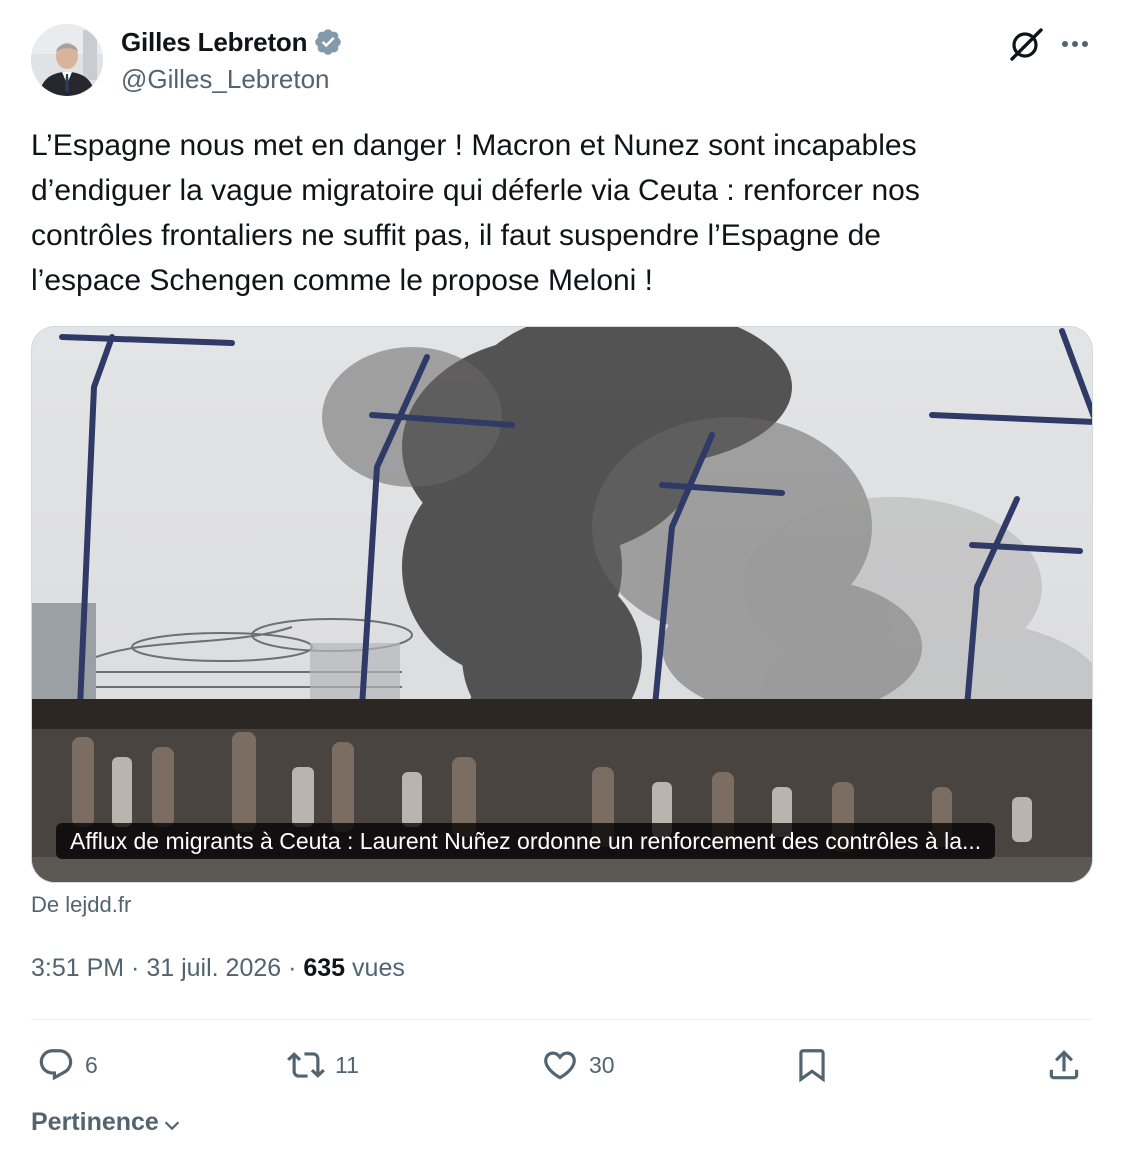  I want to click on repost-button: 11, so click(323, 1065).